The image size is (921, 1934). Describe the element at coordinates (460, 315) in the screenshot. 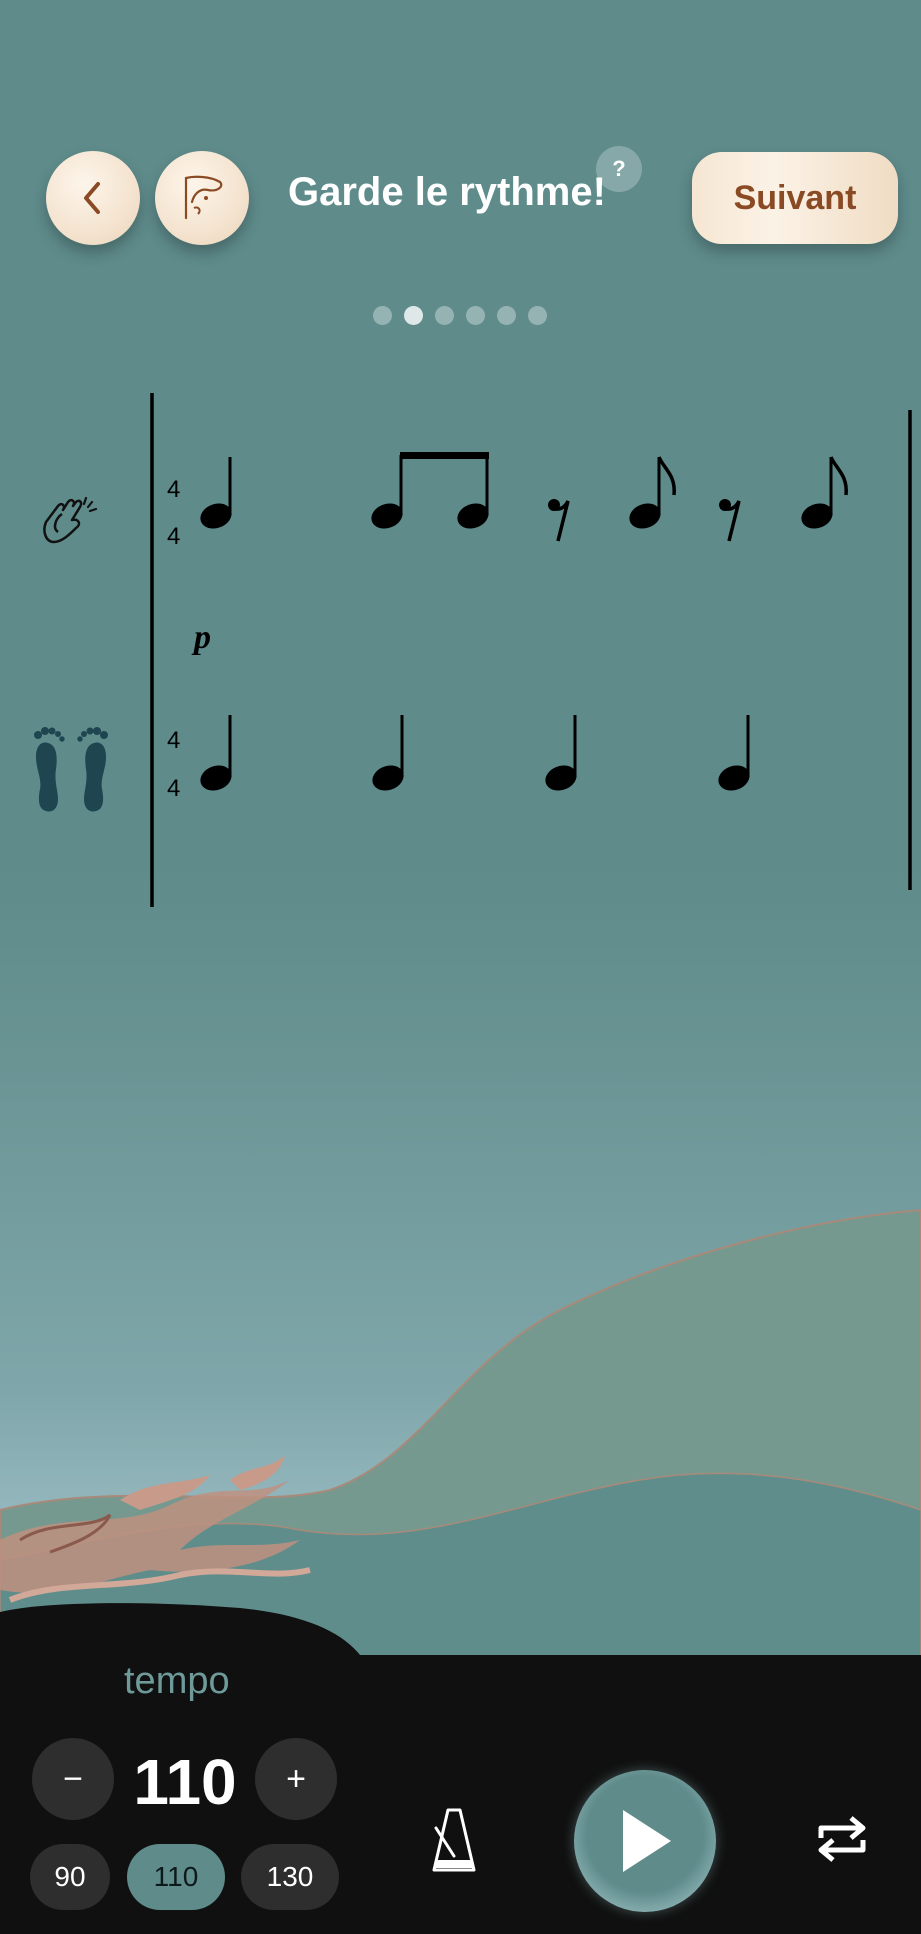

I see `step-progress-dots` at that location.